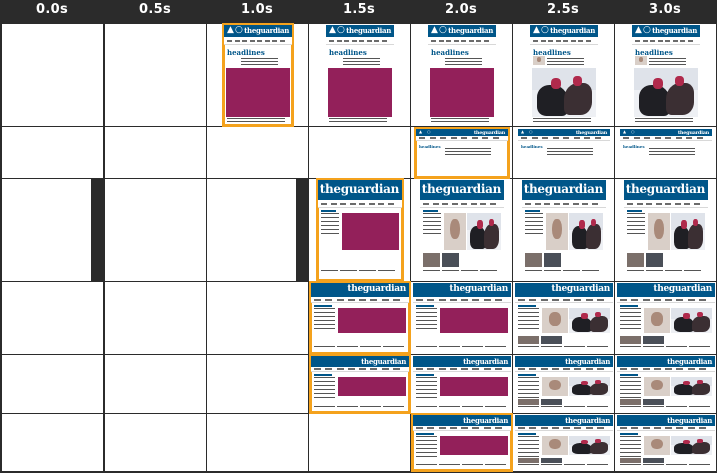 This screenshot has width=717, height=473. Describe the element at coordinates (462, 31) in the screenshot. I see `masthead: theguardian ▲ ○` at that location.